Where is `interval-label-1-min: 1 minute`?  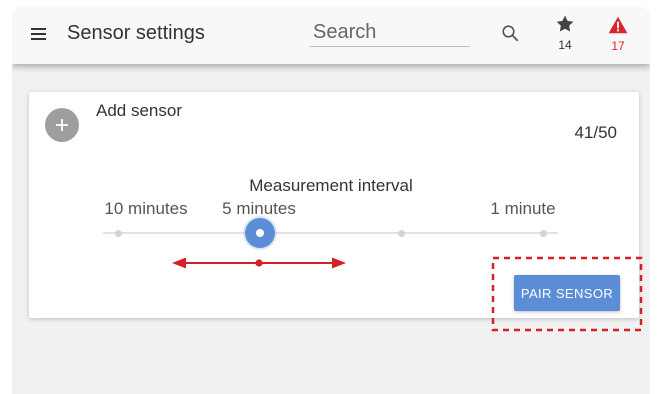
interval-label-1-min: 1 minute is located at coordinates (523, 208).